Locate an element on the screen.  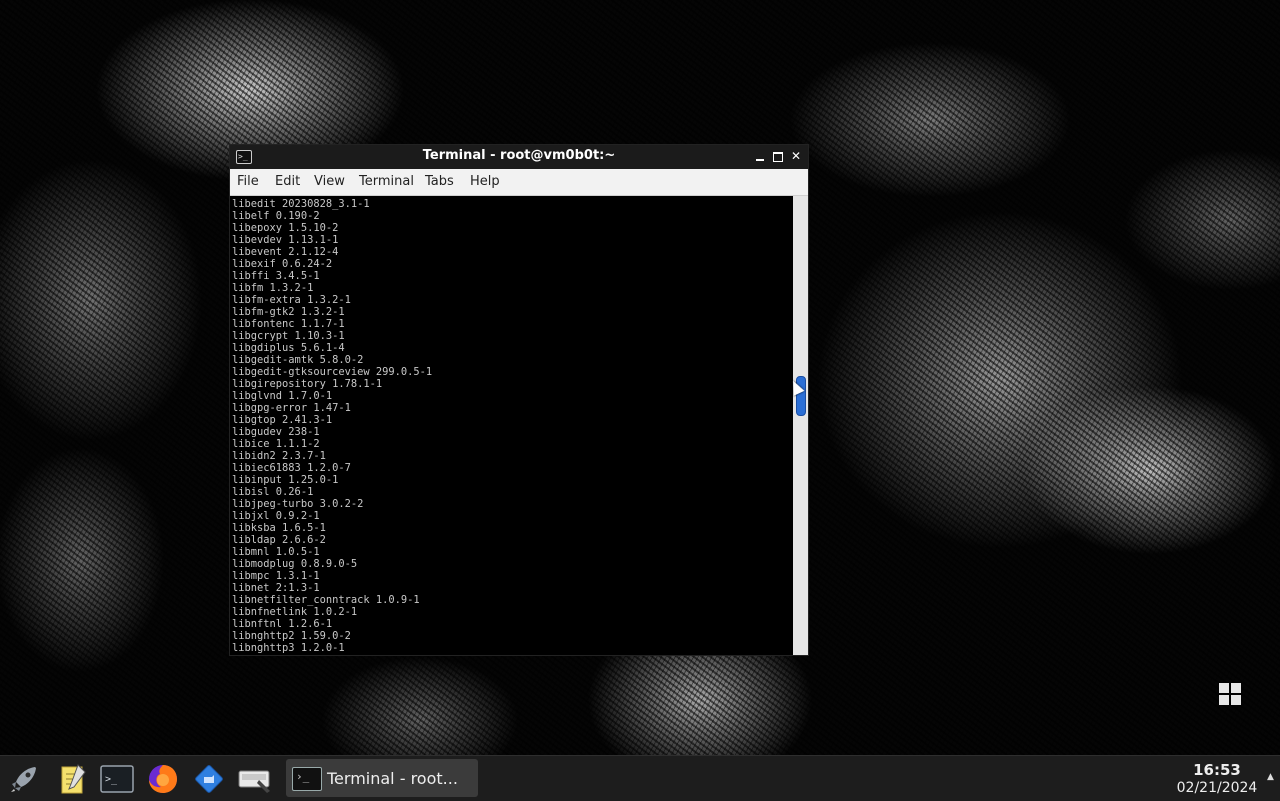
terminal-line: libnetfilter_conntrack 1.0.9-1 is located at coordinates (326, 600).